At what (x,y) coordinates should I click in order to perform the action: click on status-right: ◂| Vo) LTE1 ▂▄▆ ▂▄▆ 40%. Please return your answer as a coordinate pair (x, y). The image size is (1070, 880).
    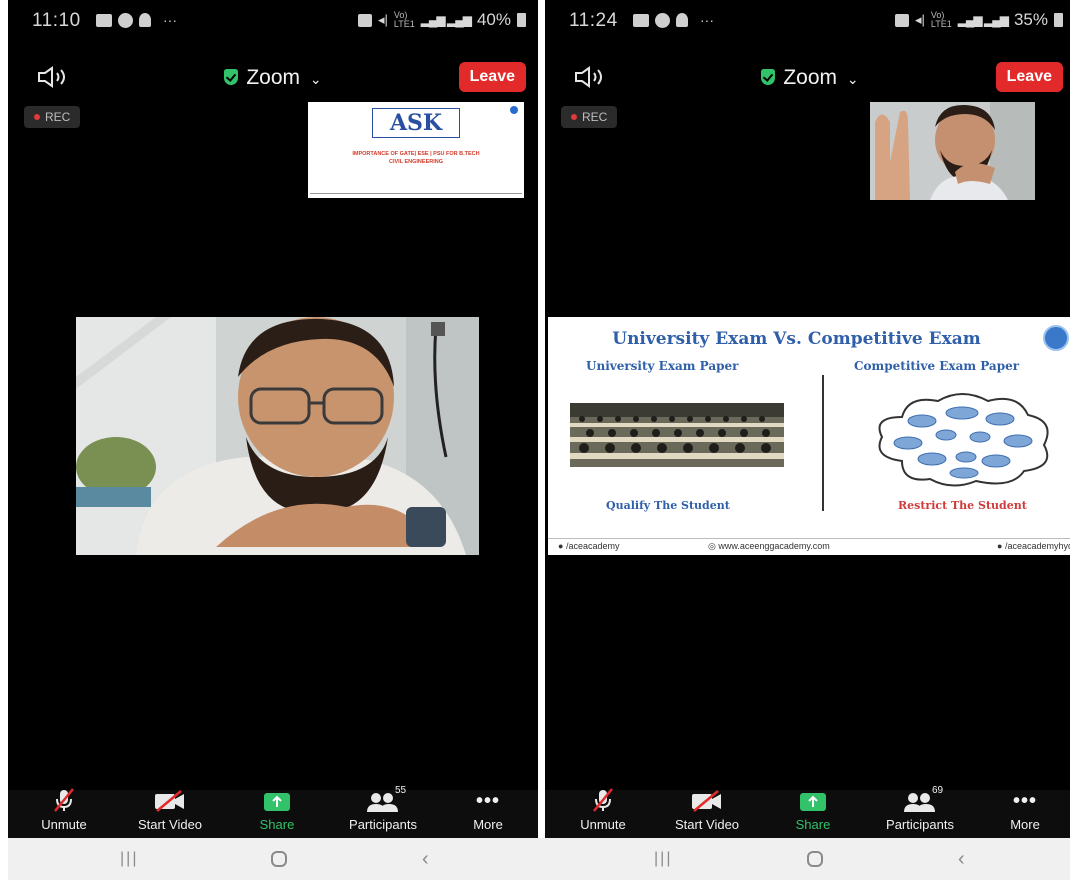
    Looking at the image, I should click on (441, 20).